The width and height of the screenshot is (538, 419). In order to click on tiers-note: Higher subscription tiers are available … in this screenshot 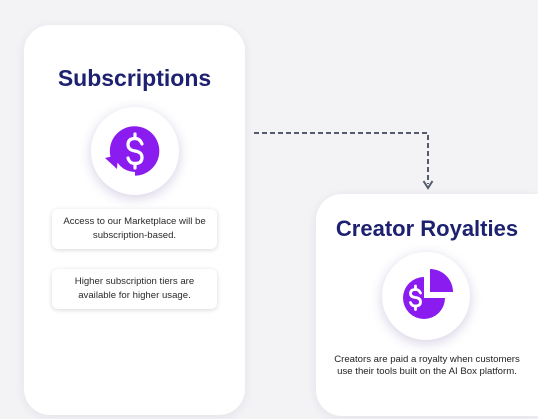, I will do `click(134, 289)`.